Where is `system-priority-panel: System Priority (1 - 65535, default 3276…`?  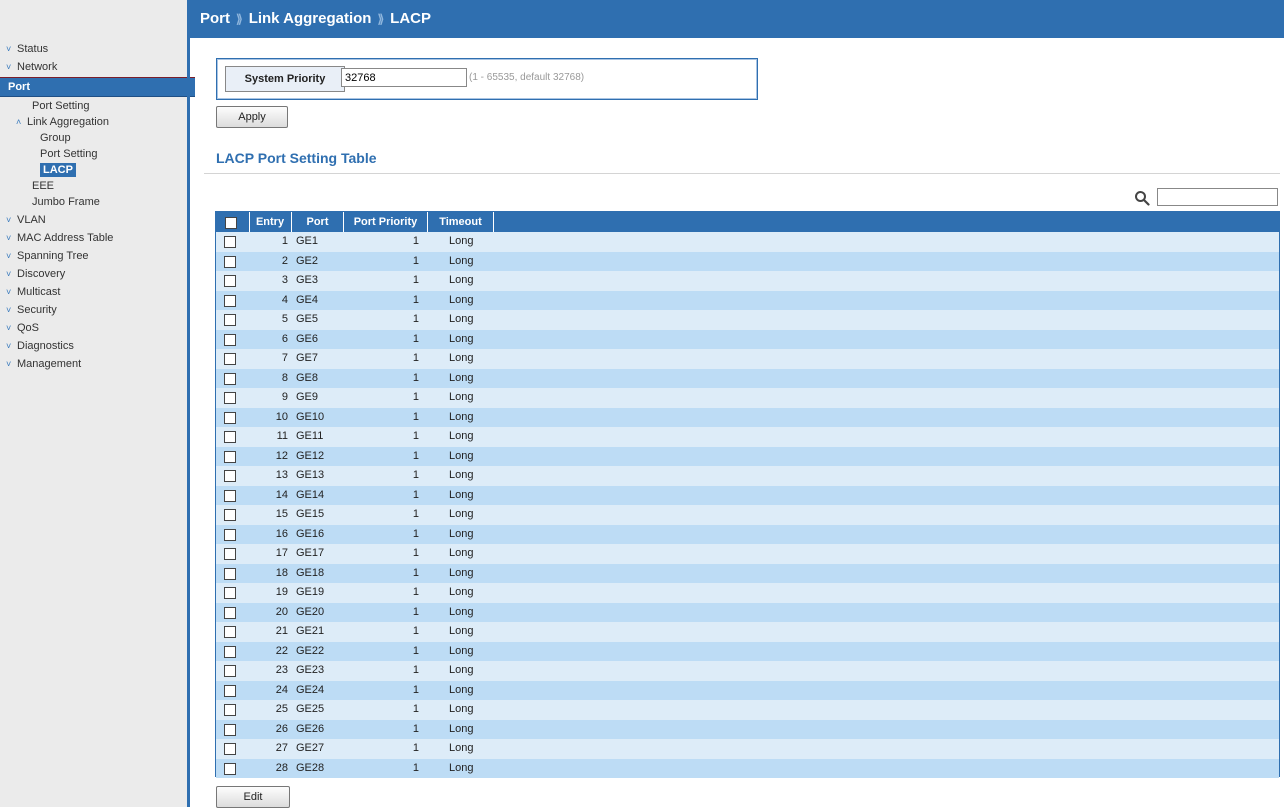 system-priority-panel: System Priority (1 - 65535, default 3276… is located at coordinates (487, 79).